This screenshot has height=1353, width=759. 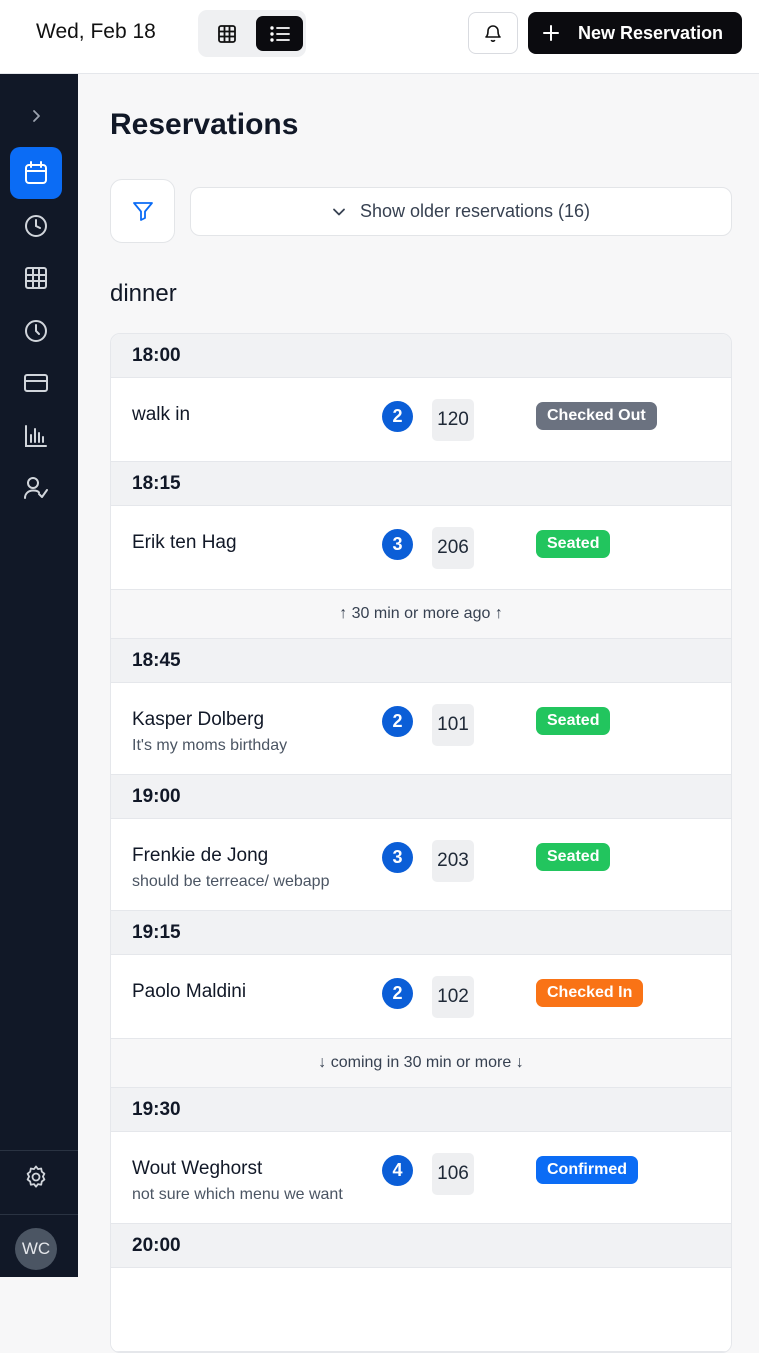 I want to click on sidebar-item-tables, so click(x=36, y=278).